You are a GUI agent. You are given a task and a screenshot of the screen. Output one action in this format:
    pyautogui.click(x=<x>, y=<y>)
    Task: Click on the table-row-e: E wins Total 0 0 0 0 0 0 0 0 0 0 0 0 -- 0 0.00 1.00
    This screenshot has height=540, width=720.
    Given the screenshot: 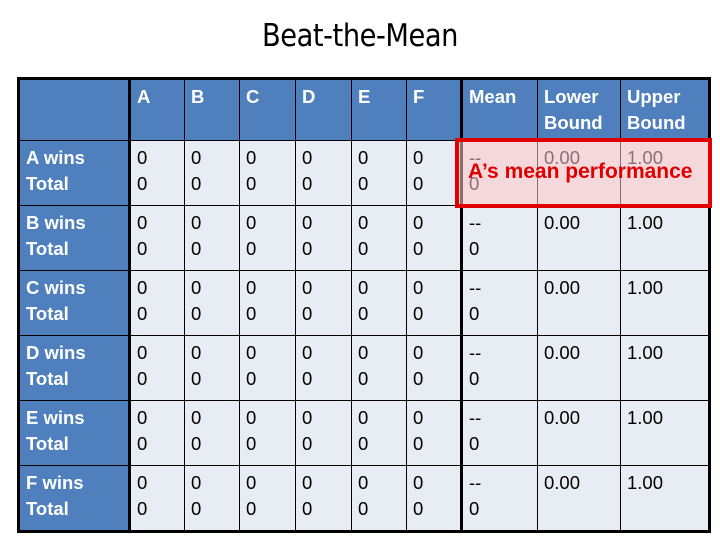 What is the action you would take?
    pyautogui.click(x=364, y=433)
    